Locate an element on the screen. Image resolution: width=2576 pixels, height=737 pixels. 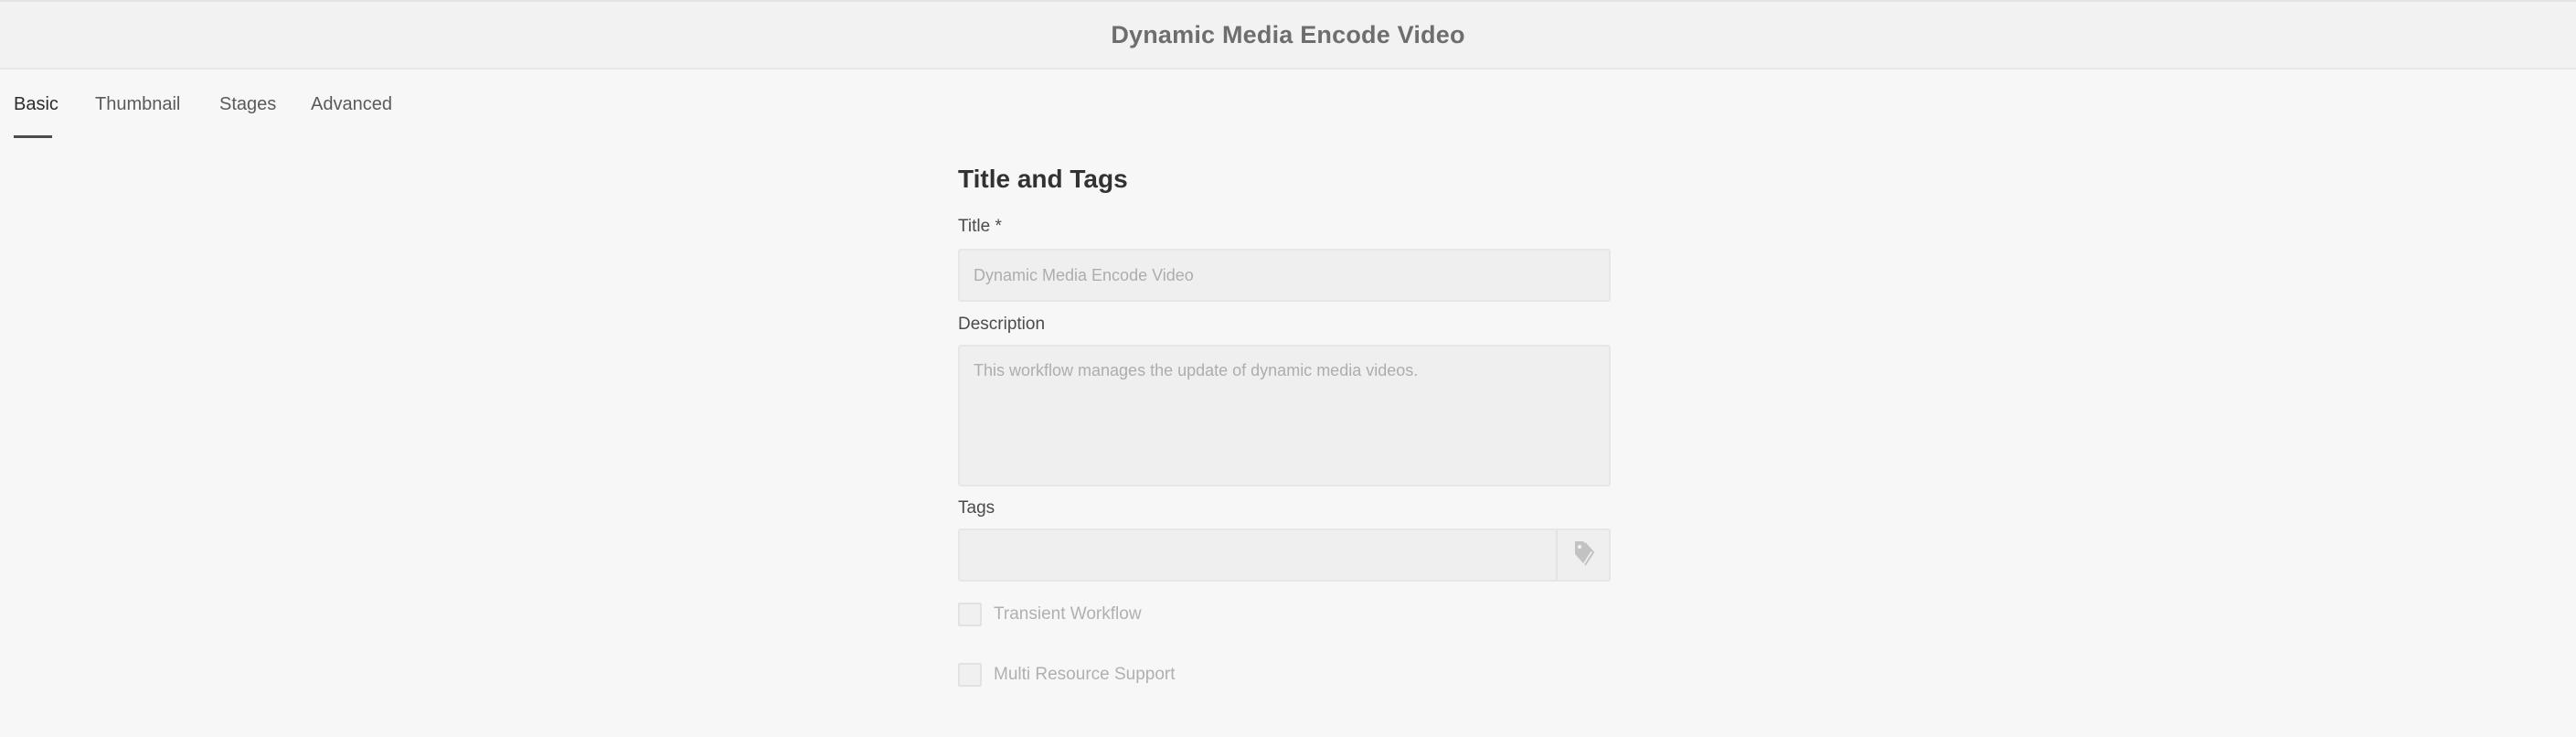
multi-resource-support-option: Multi Resource Support is located at coordinates (1067, 675).